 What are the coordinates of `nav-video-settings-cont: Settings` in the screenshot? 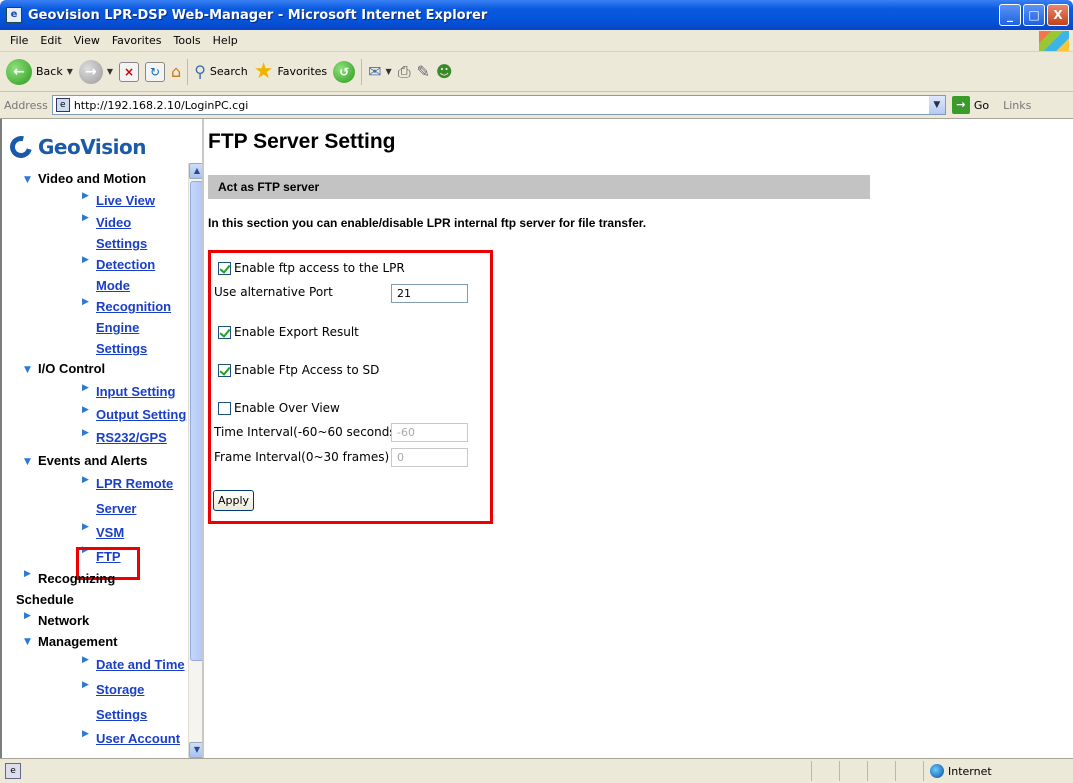 It's located at (121, 244).